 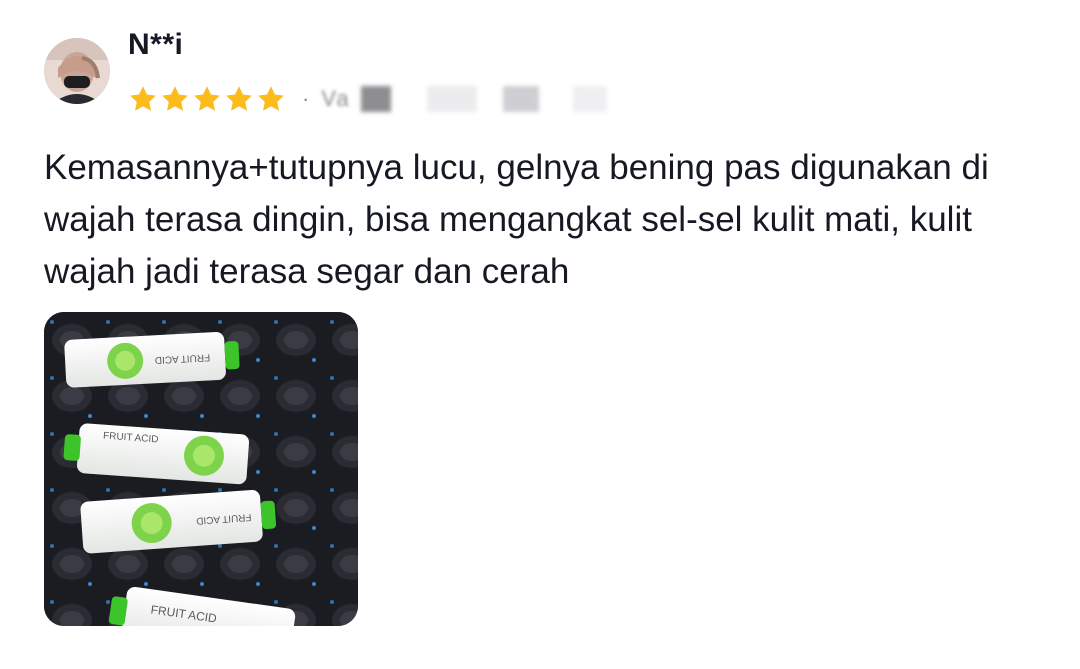 I want to click on star-rating, so click(x=207, y=99).